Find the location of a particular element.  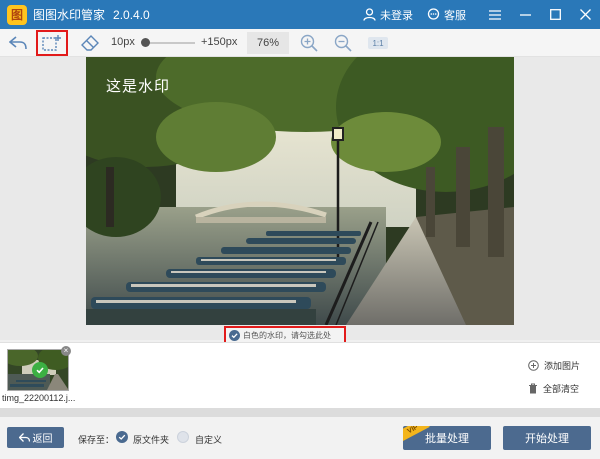

undo-icon is located at coordinates (18, 43).